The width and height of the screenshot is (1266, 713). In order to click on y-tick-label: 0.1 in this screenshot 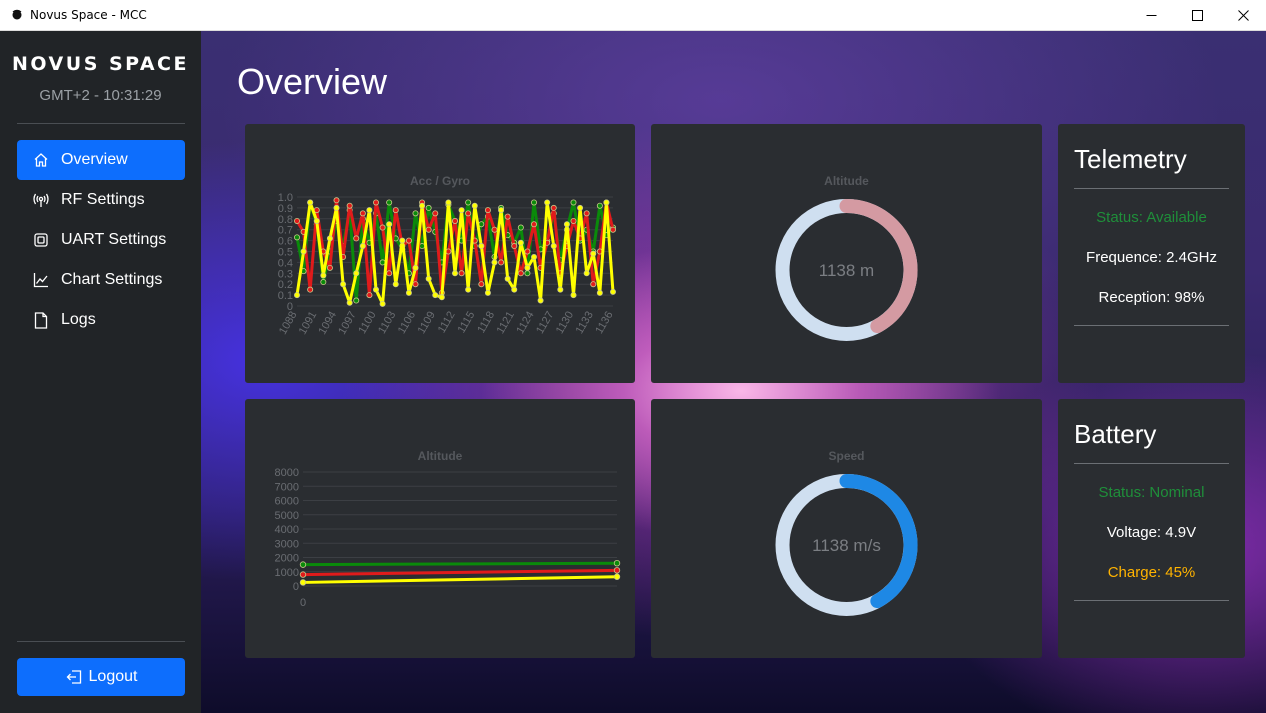, I will do `click(285, 296)`.